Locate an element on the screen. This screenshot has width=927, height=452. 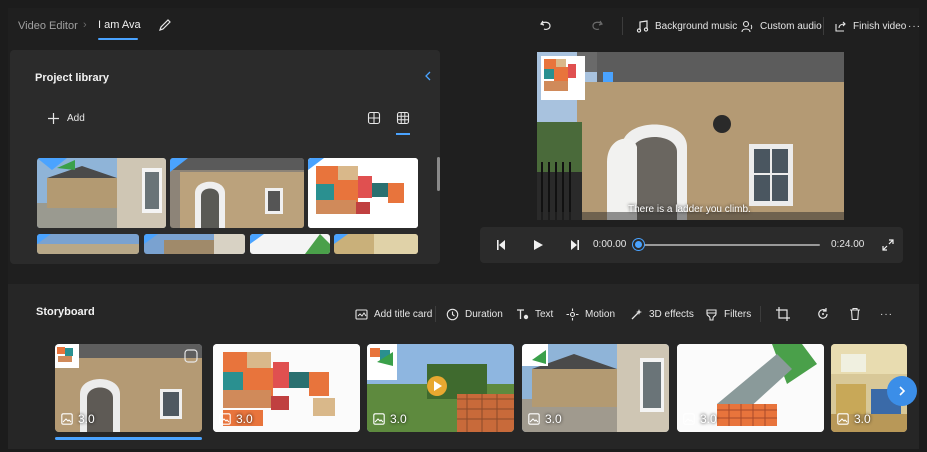
storyboard-title: Storyboard is located at coordinates (65, 312).